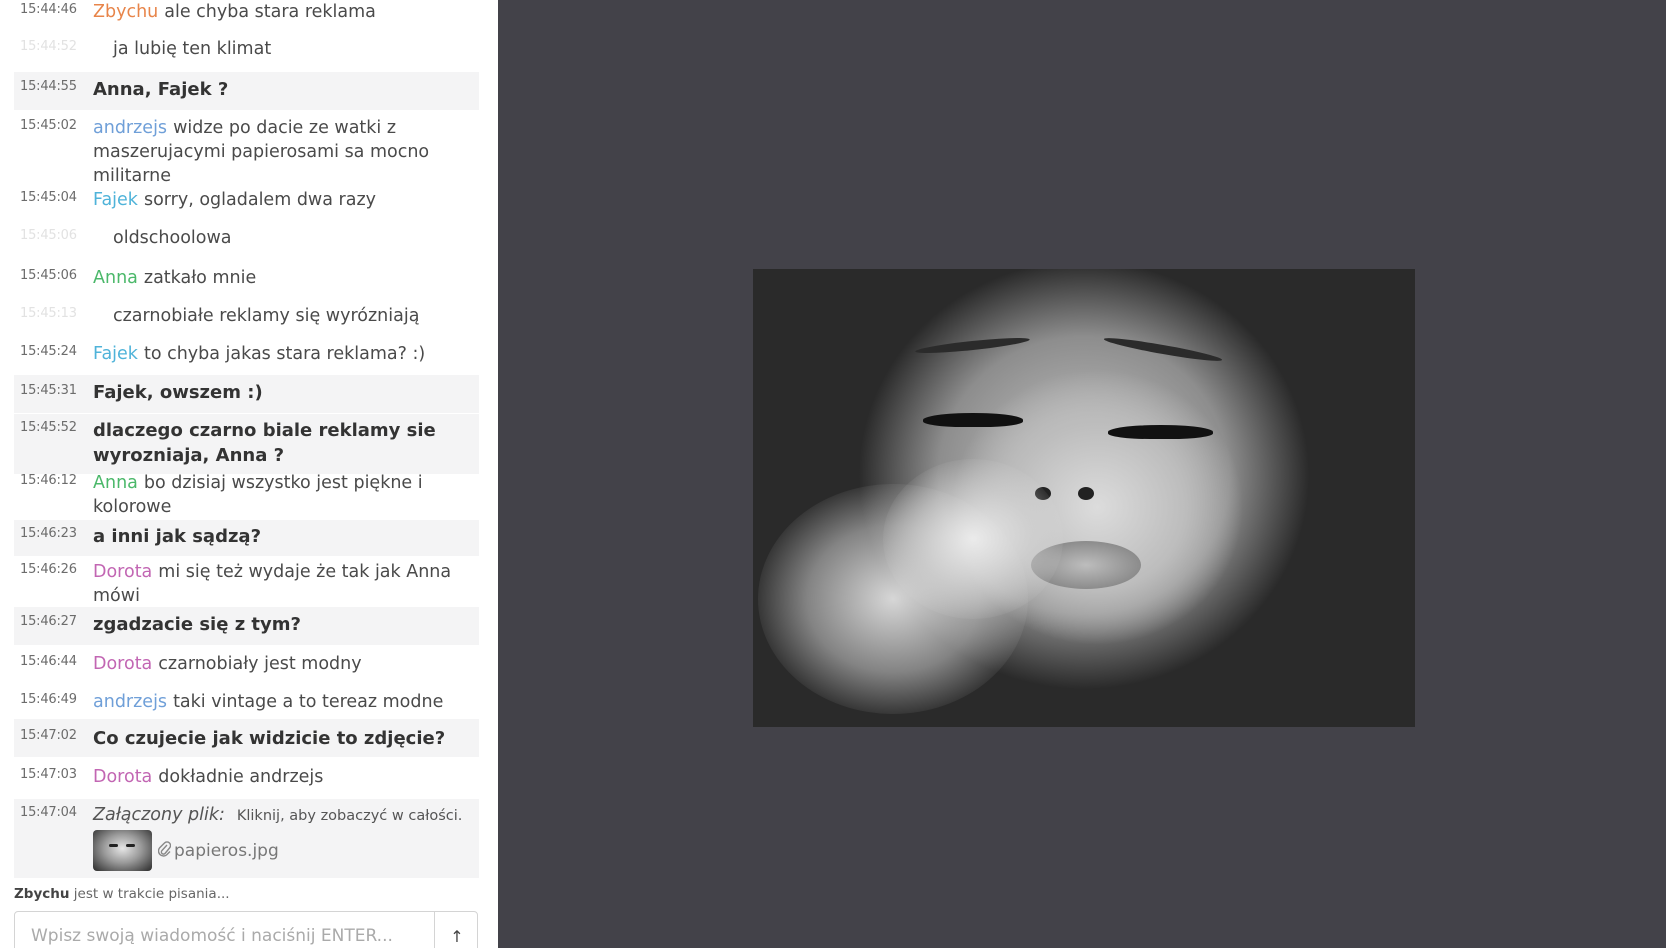 The width and height of the screenshot is (1666, 948). Describe the element at coordinates (200, 278) in the screenshot. I see `message-text: zatkało mnie` at that location.